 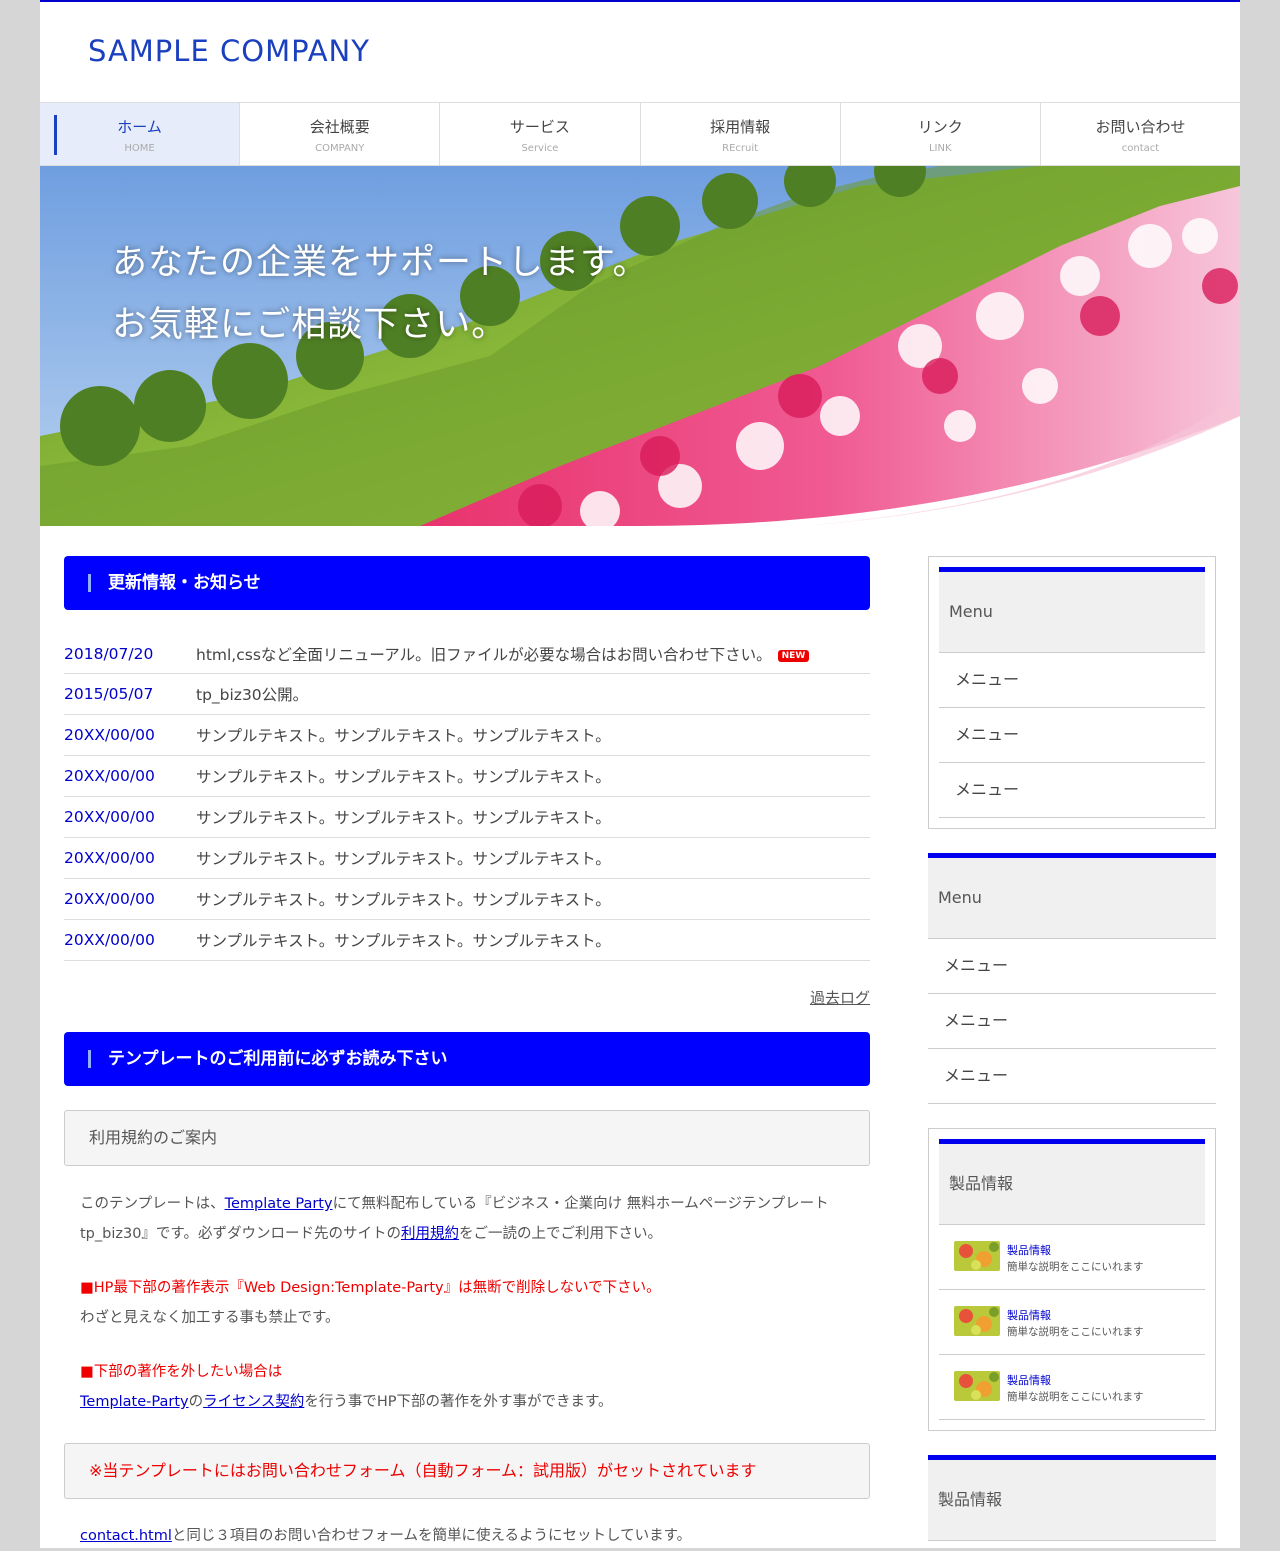 I want to click on news-heading: 更新情報・お知らせ, so click(x=467, y=583).